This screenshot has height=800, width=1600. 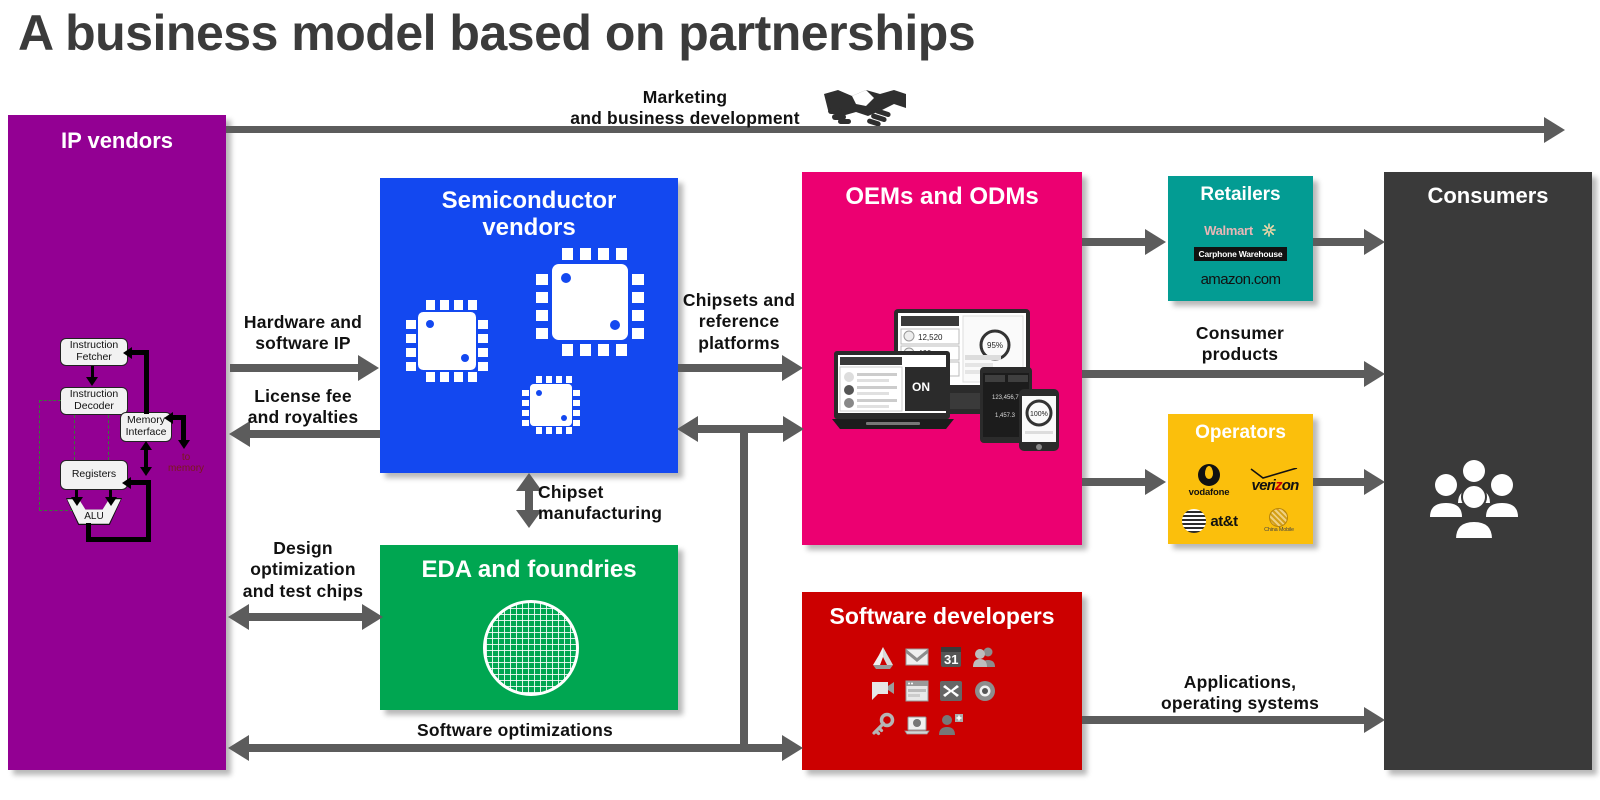 I want to click on cpu-registers: Registers, so click(x=94, y=475).